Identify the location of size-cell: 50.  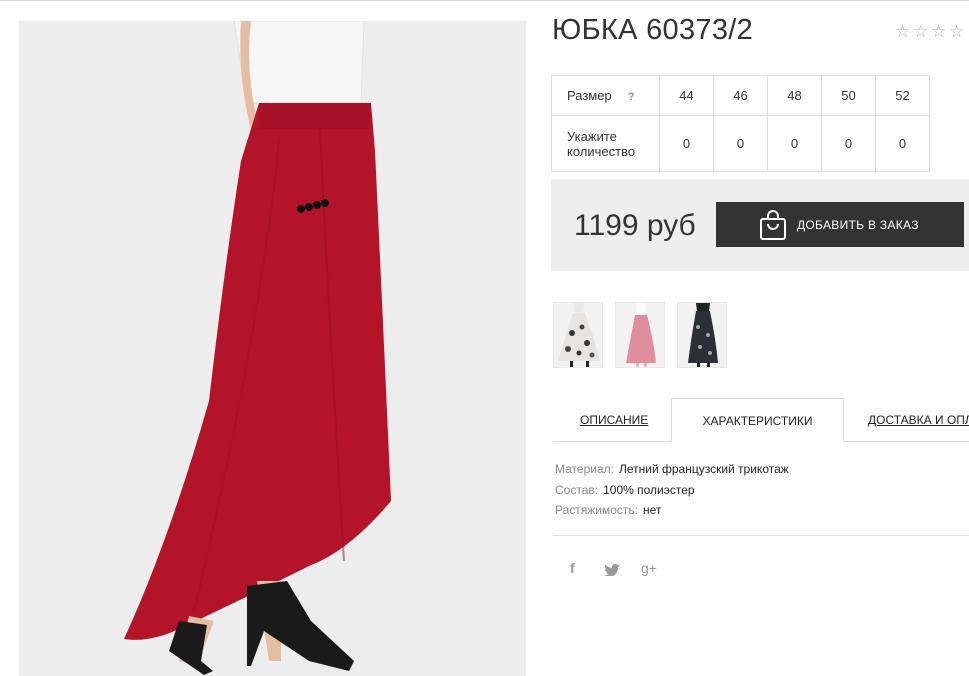
(848, 95).